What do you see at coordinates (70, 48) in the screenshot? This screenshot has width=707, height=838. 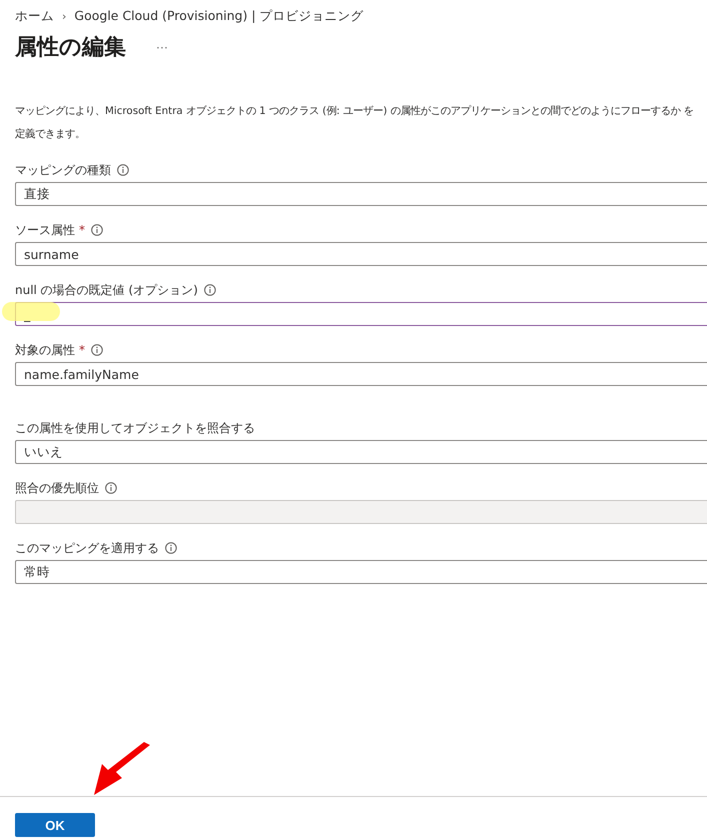 I see `page-title: 属性の編集` at bounding box center [70, 48].